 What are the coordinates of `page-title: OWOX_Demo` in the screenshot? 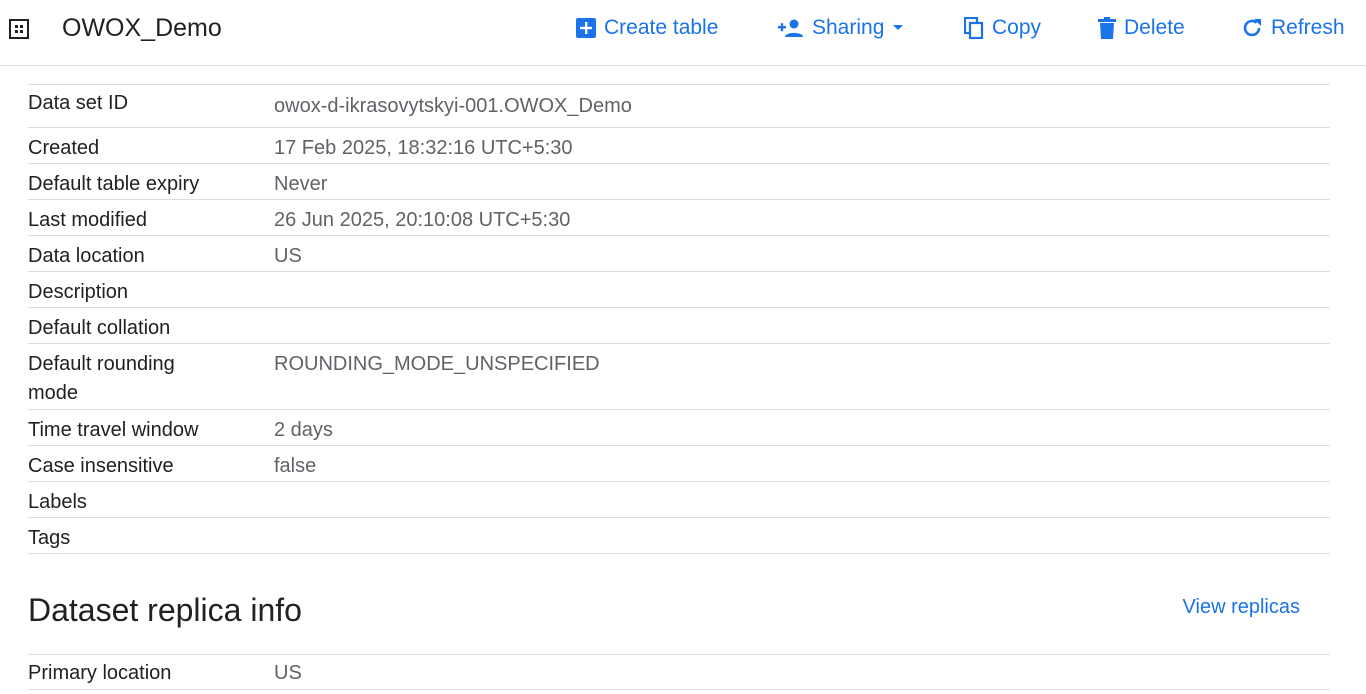 It's located at (142, 28).